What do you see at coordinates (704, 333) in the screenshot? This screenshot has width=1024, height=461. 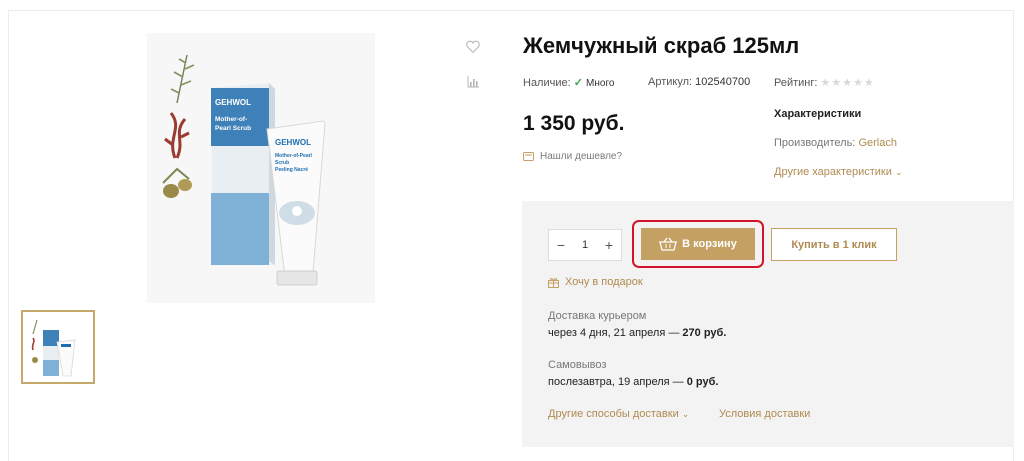 I see `courier-delivery-price: 270 руб.` at bounding box center [704, 333].